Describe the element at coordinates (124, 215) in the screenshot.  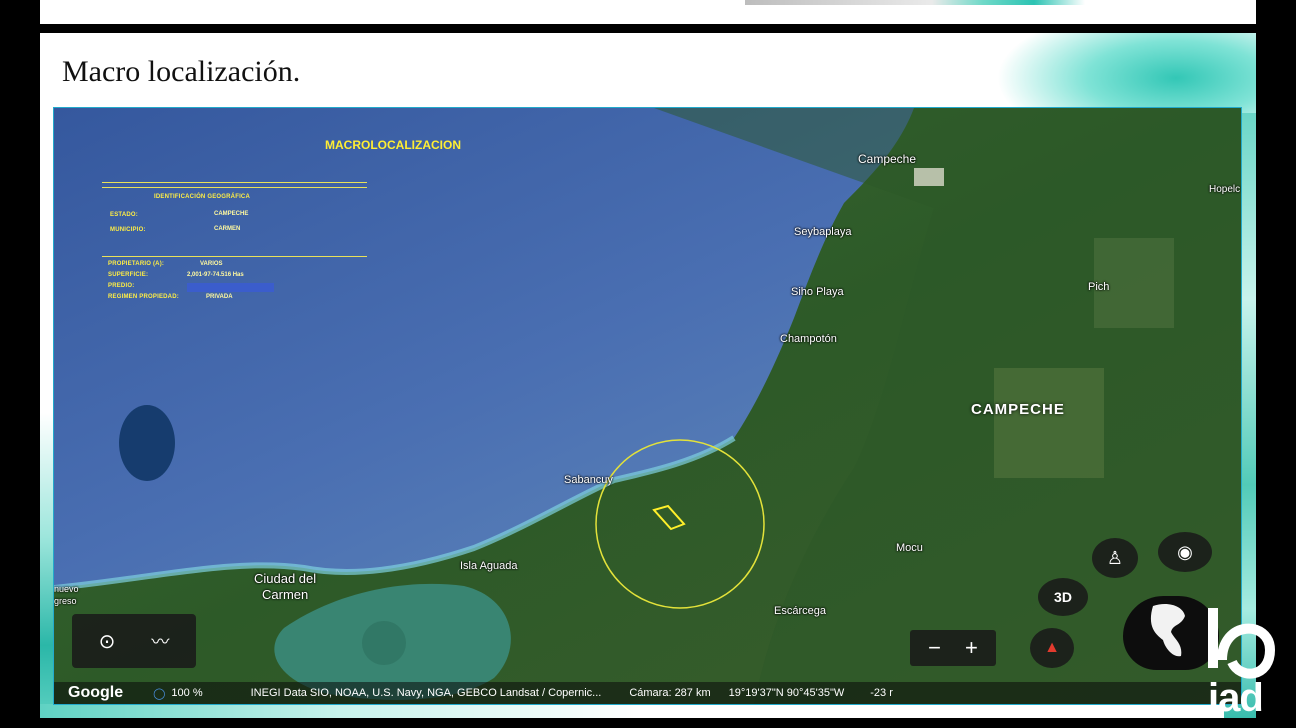
I see `overlay-estado-label: ESTADO:` at that location.